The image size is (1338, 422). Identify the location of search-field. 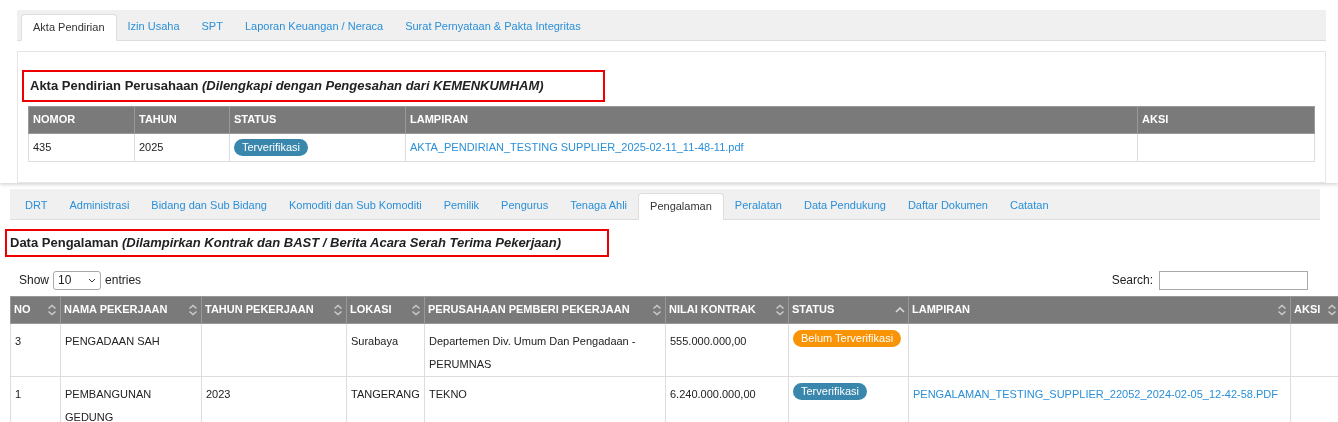
(1233, 280).